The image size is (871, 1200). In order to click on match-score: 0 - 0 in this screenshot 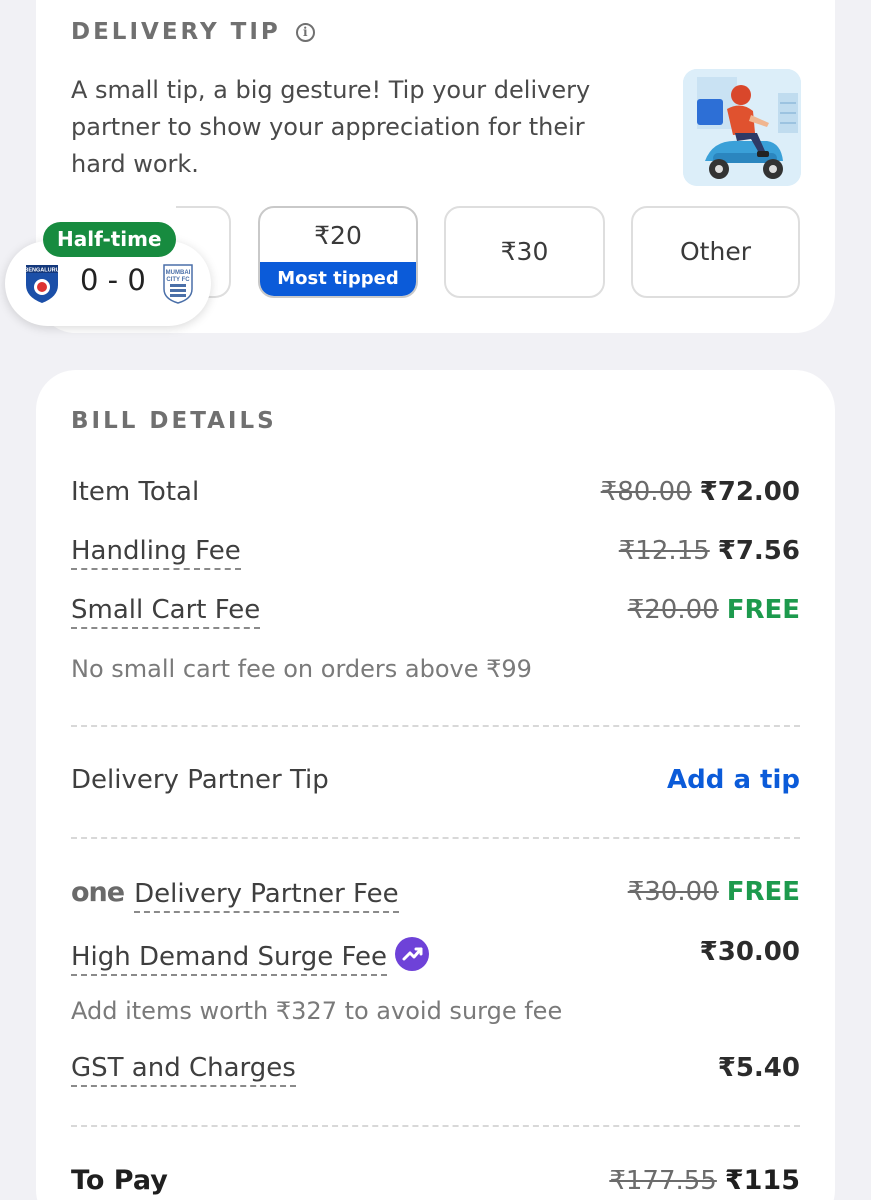, I will do `click(113, 280)`.